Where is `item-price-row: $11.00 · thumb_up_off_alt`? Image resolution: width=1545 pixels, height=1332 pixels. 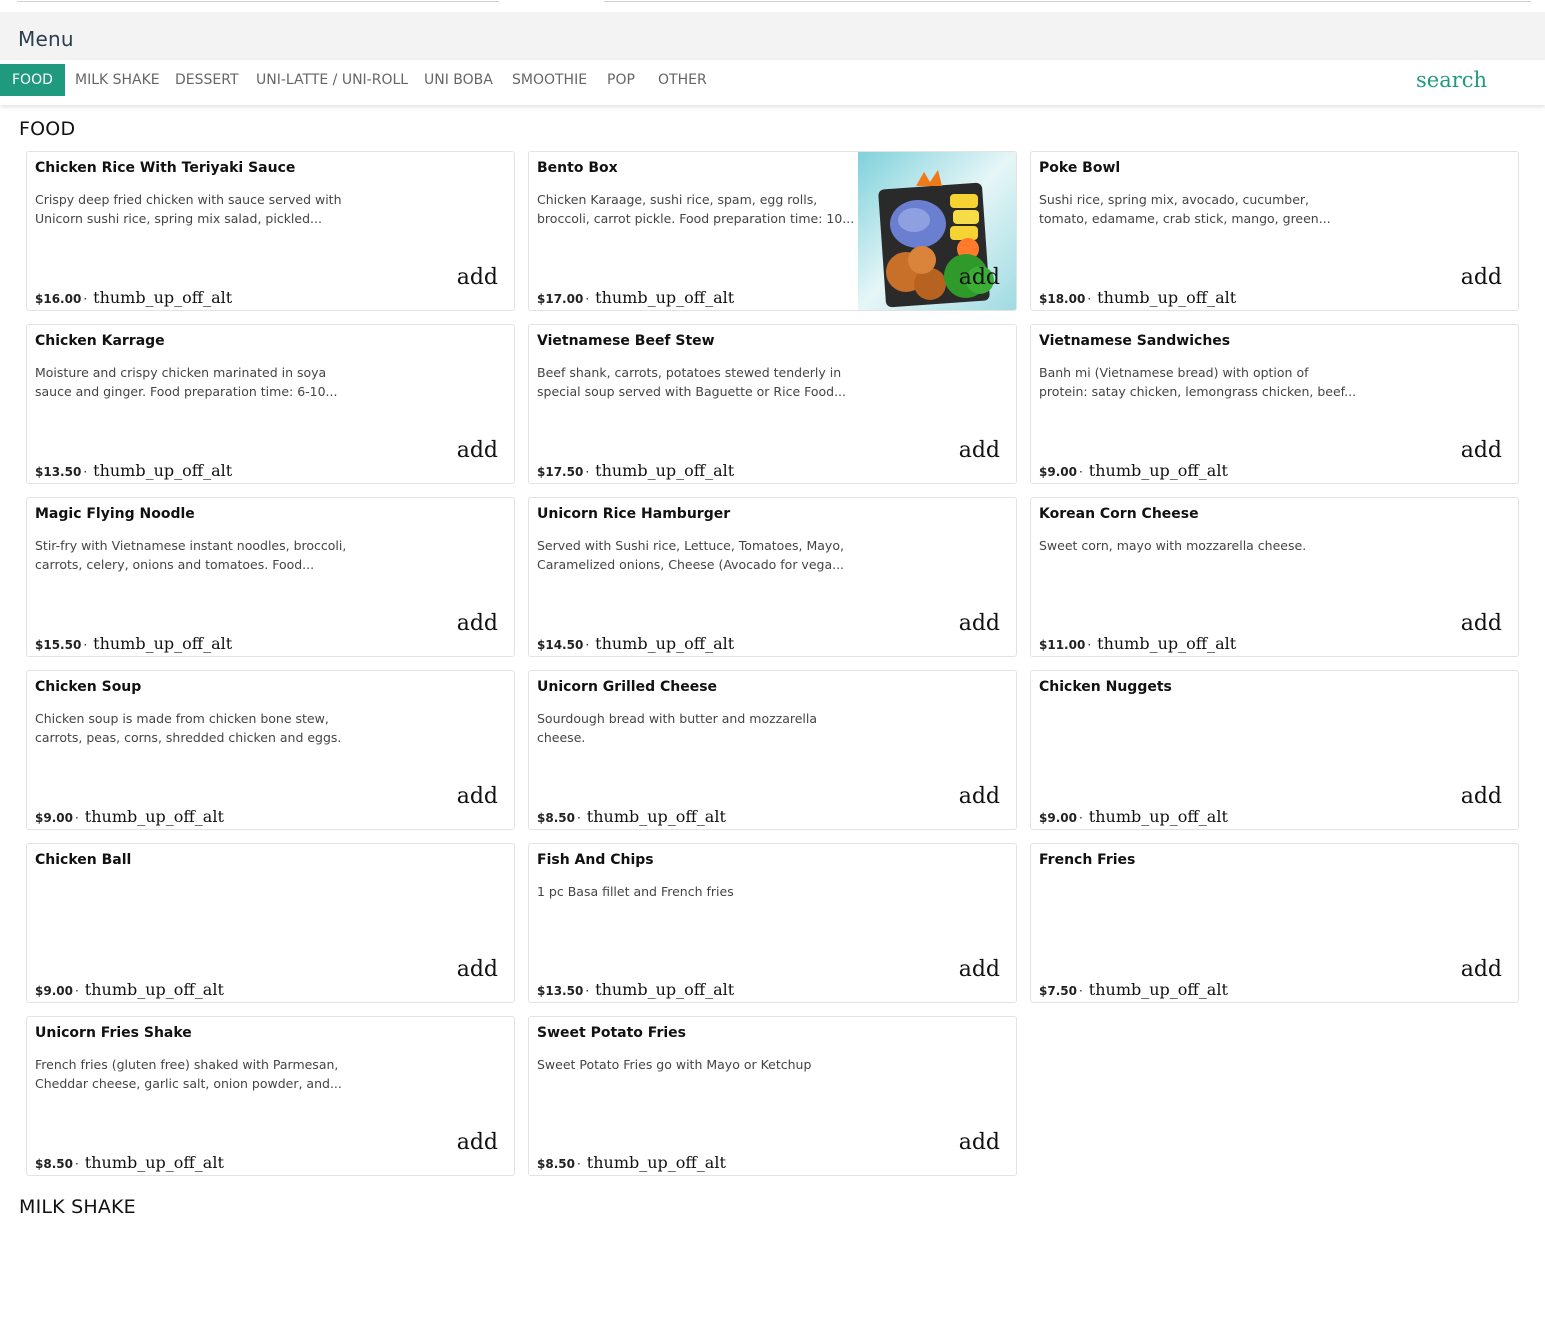 item-price-row: $11.00 · thumb_up_off_alt is located at coordinates (1137, 643).